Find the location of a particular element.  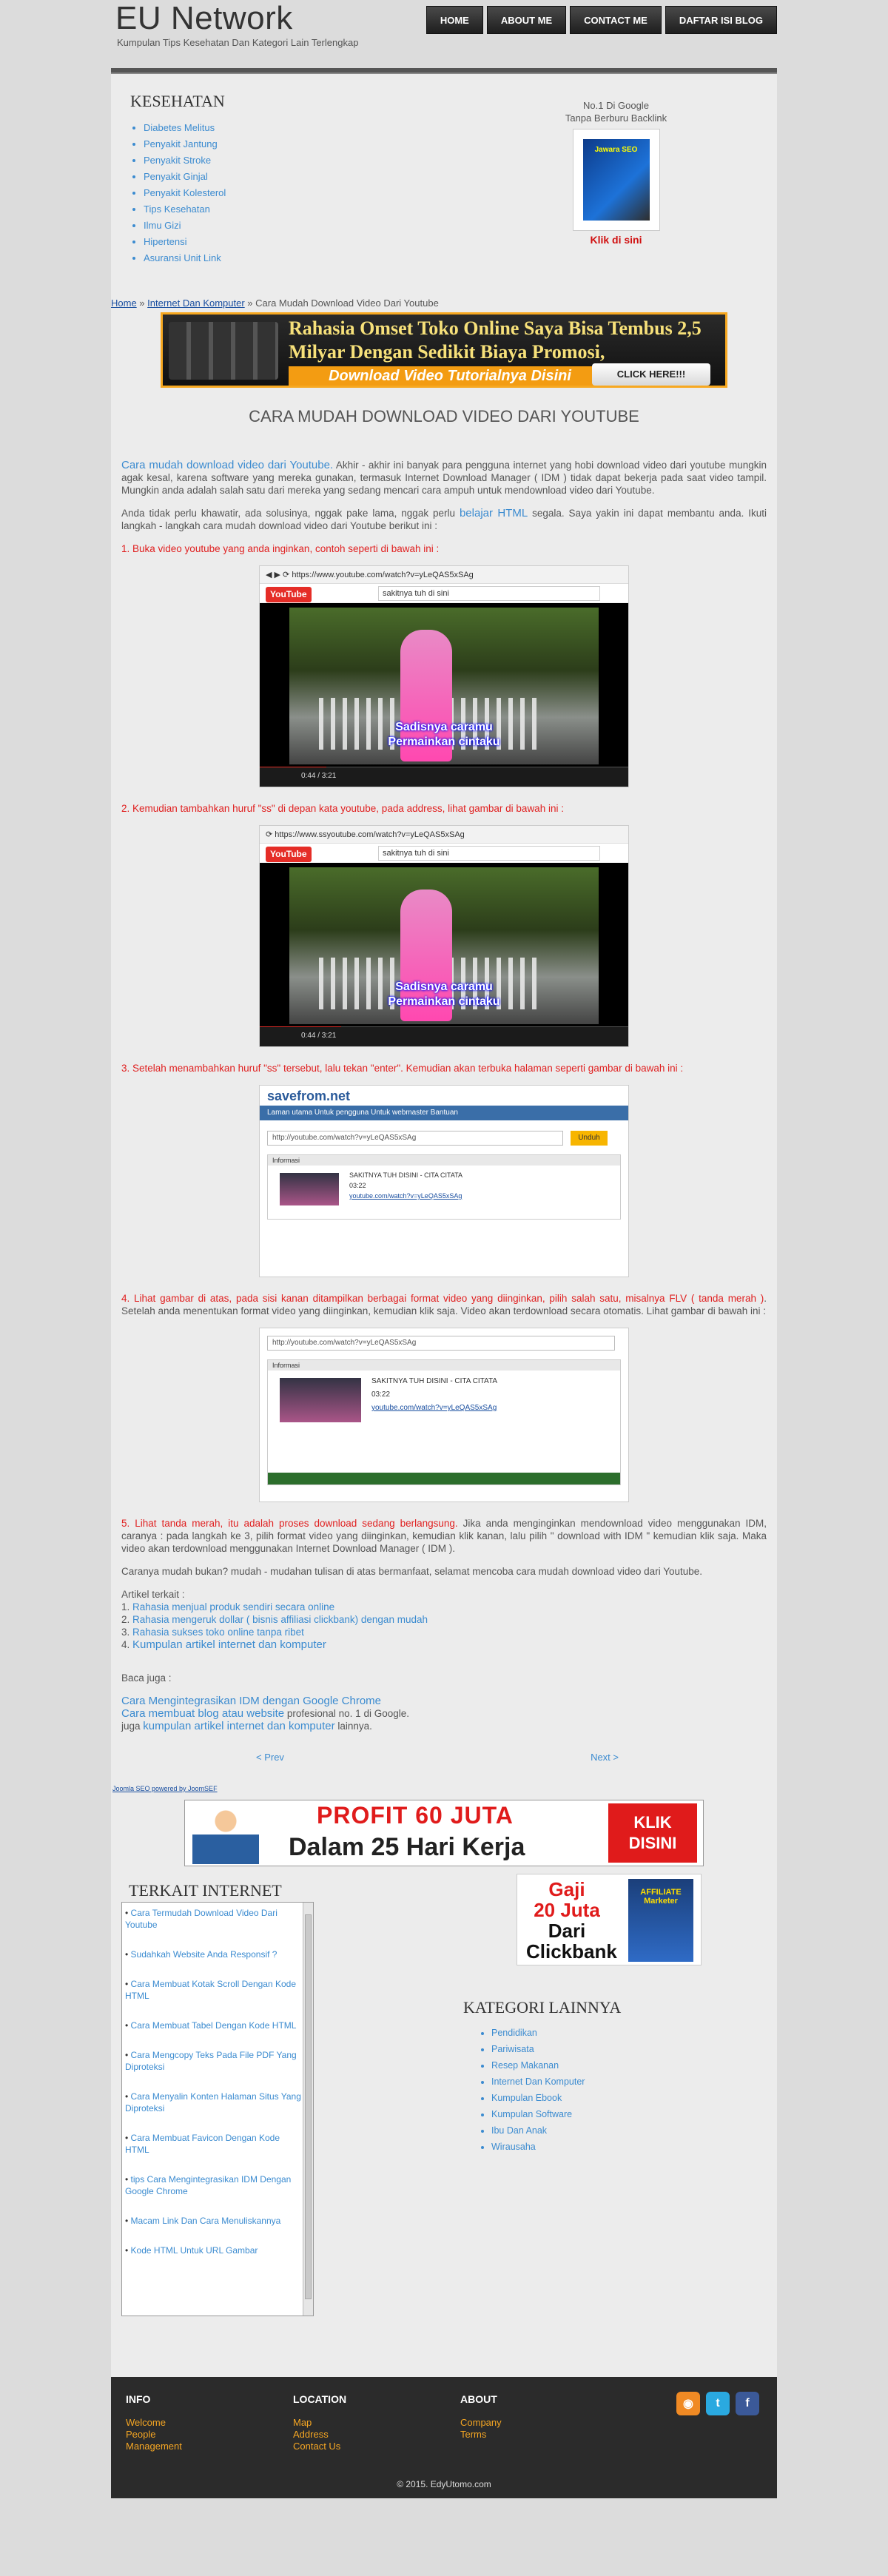

kategori-item: Pariwisata is located at coordinates (556, 2049).